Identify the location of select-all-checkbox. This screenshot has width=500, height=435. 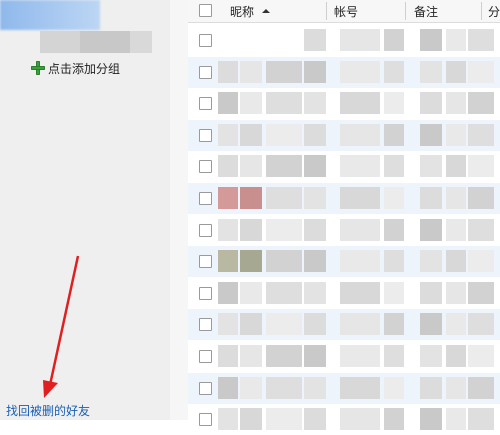
(205, 10).